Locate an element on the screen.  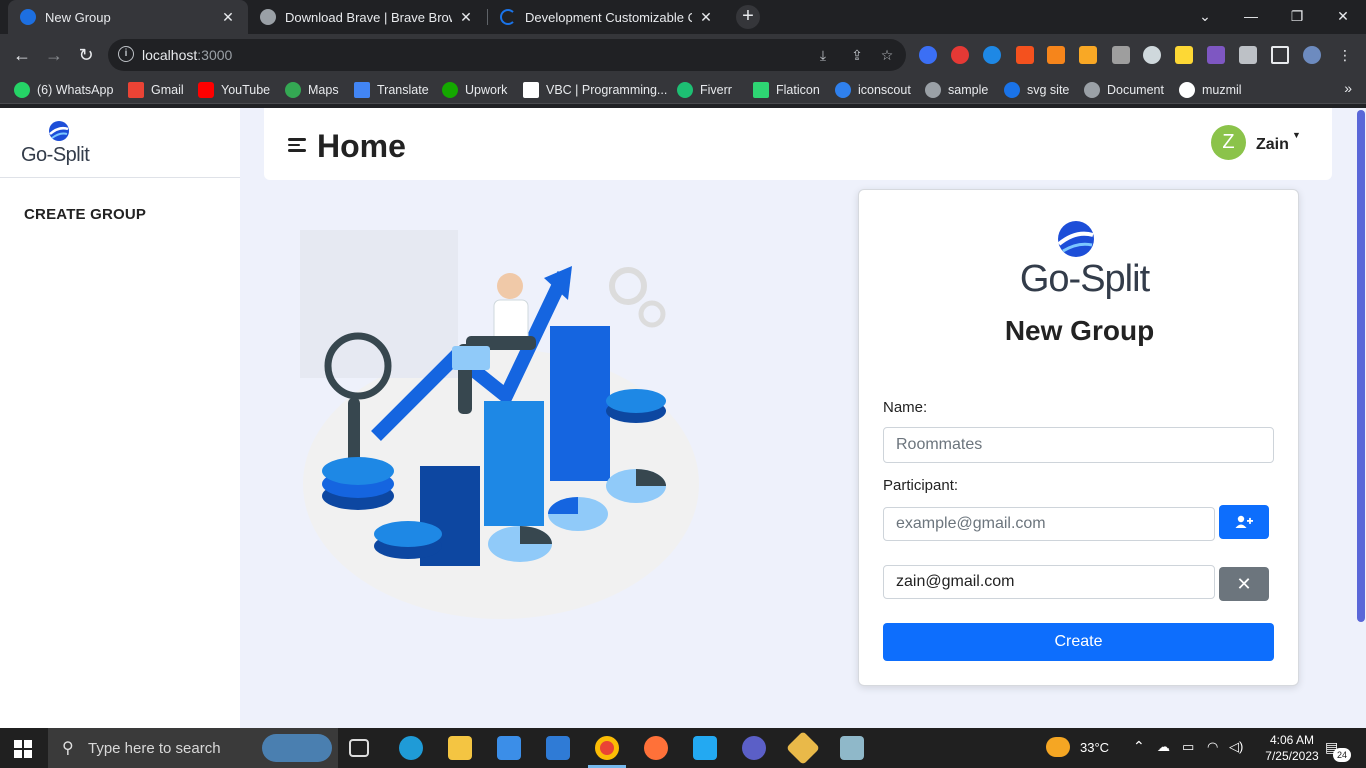
bookmark-sample: sample is located at coordinates (956, 90).